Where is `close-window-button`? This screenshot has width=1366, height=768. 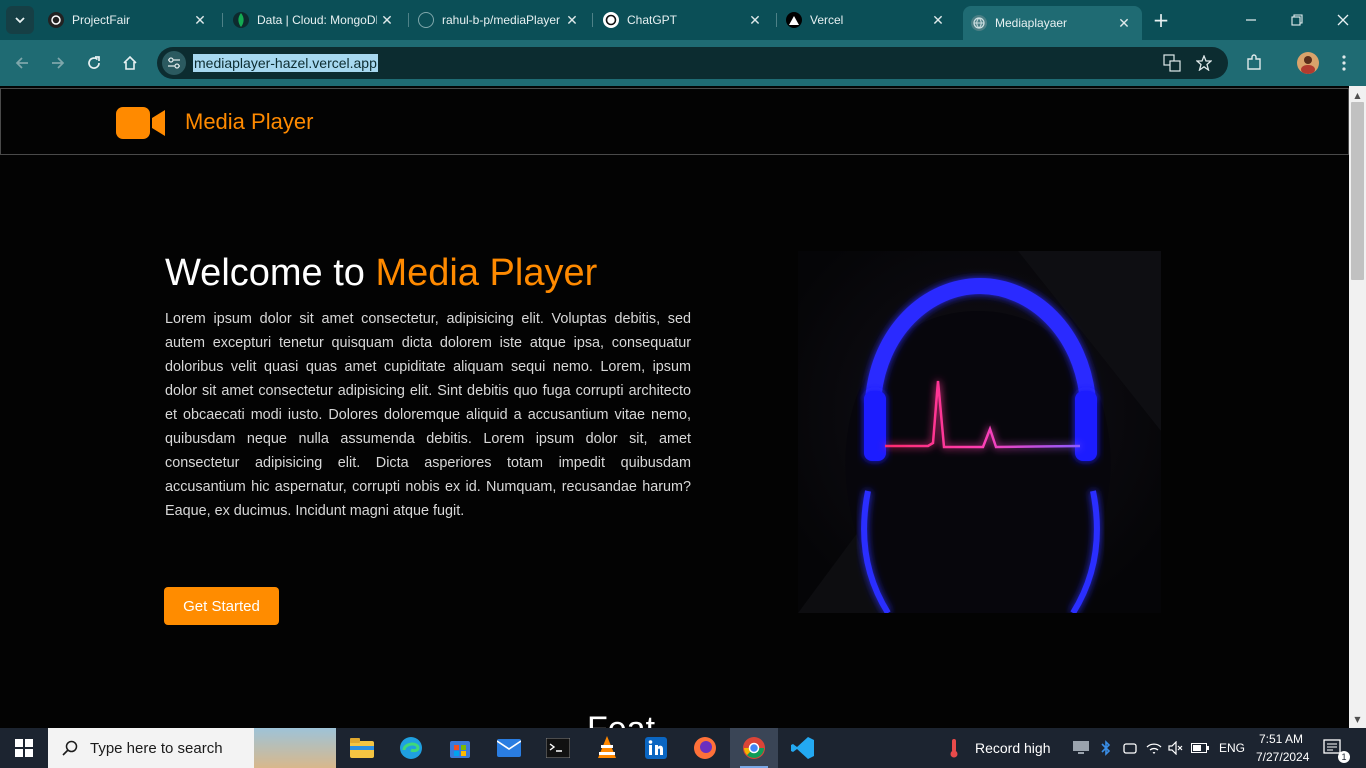 close-window-button is located at coordinates (1343, 20).